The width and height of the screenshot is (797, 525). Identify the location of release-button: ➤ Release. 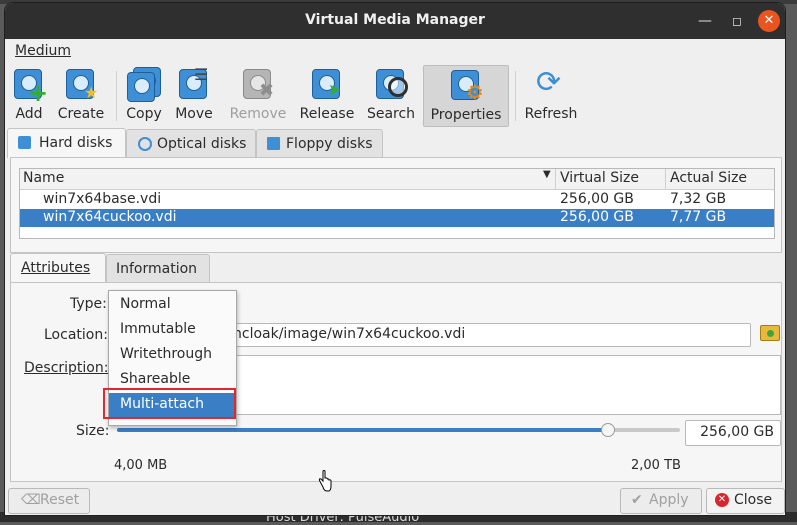
(327, 95).